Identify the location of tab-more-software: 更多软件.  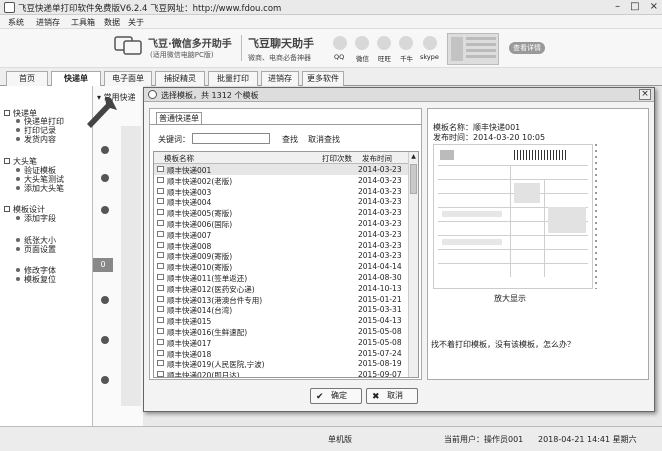
(323, 78).